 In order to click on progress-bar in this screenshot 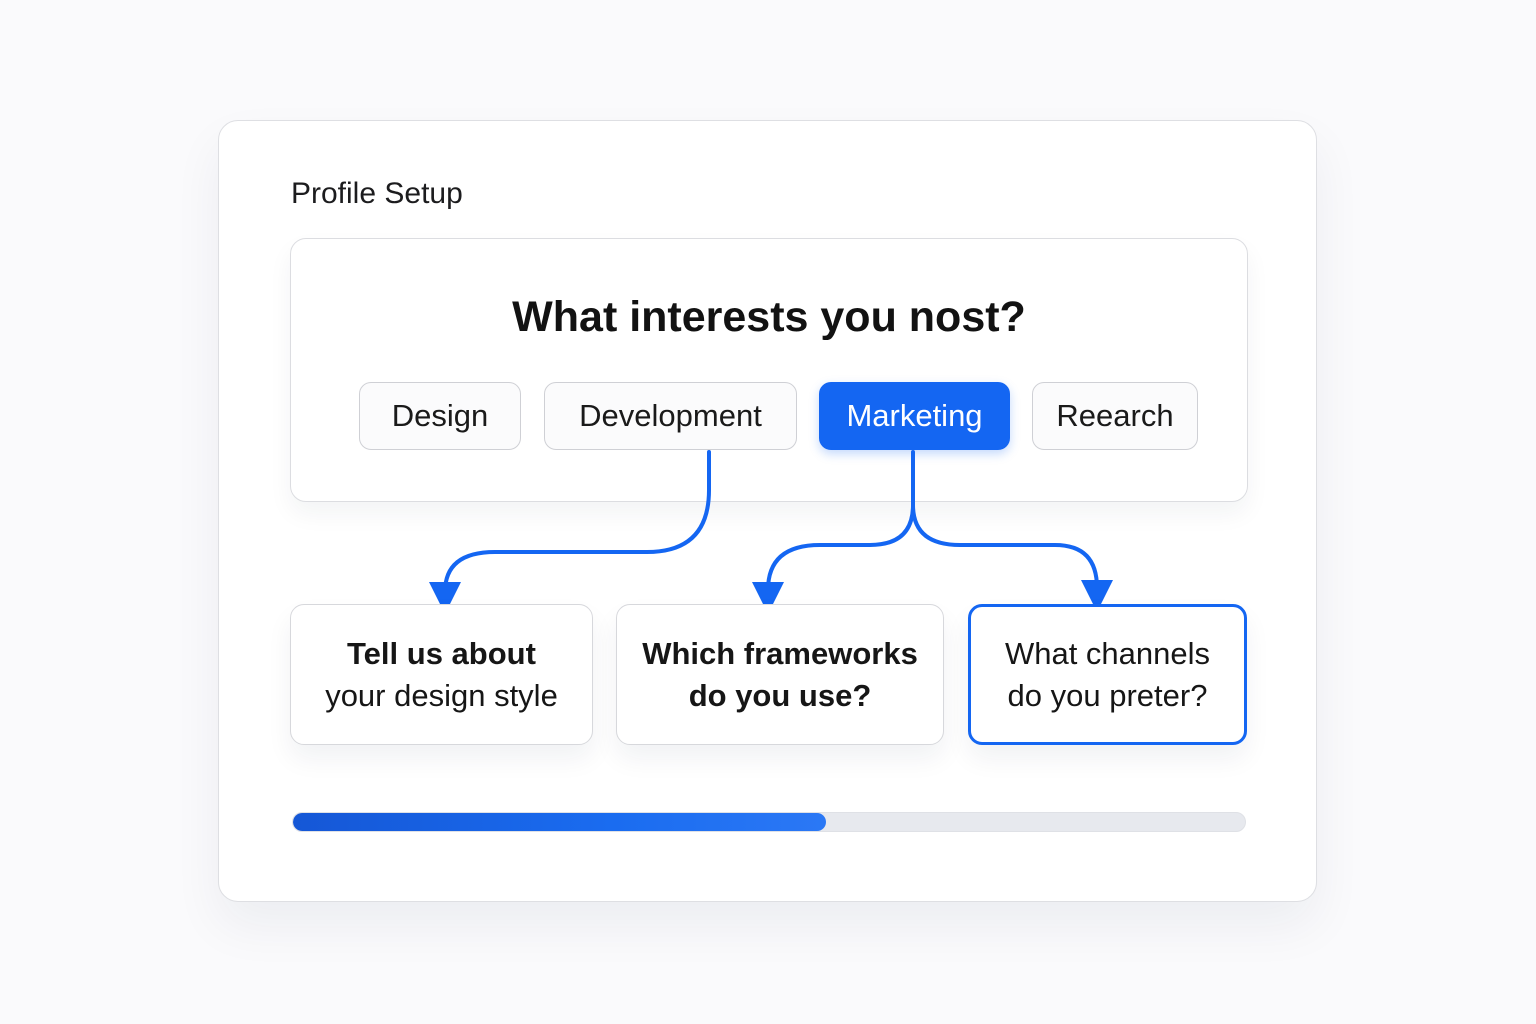, I will do `click(769, 822)`.